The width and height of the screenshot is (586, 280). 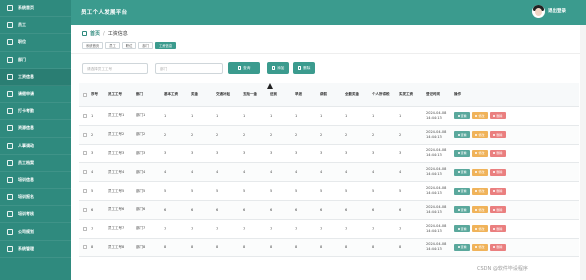 I want to click on sidebar-item-label: 培训信息, so click(x=26, y=179).